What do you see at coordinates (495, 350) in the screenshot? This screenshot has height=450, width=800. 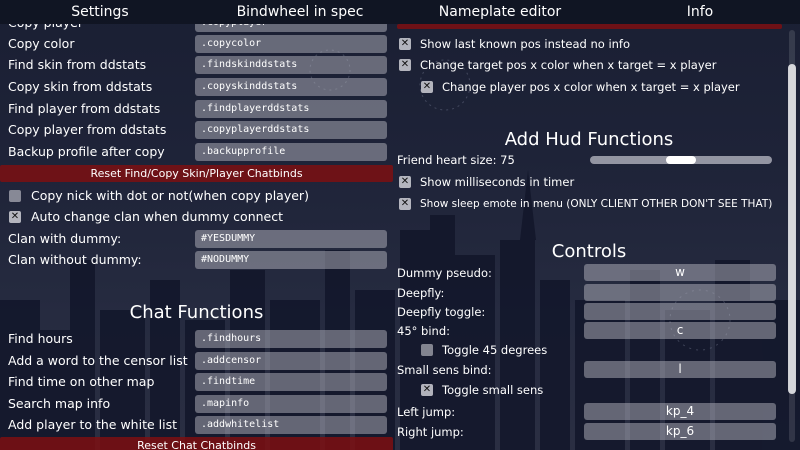 I see `checkbox-label: Toggle 45 degrees` at bounding box center [495, 350].